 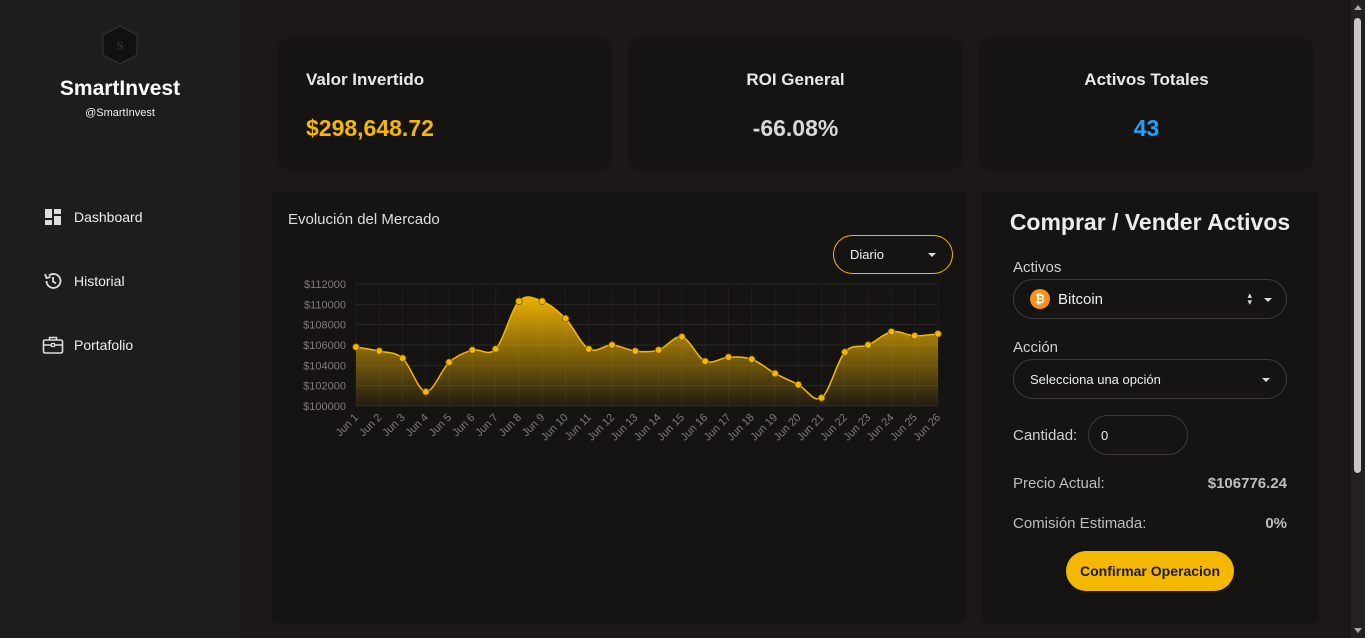 What do you see at coordinates (1045, 435) in the screenshot?
I see `quantity-label: Cantidad:` at bounding box center [1045, 435].